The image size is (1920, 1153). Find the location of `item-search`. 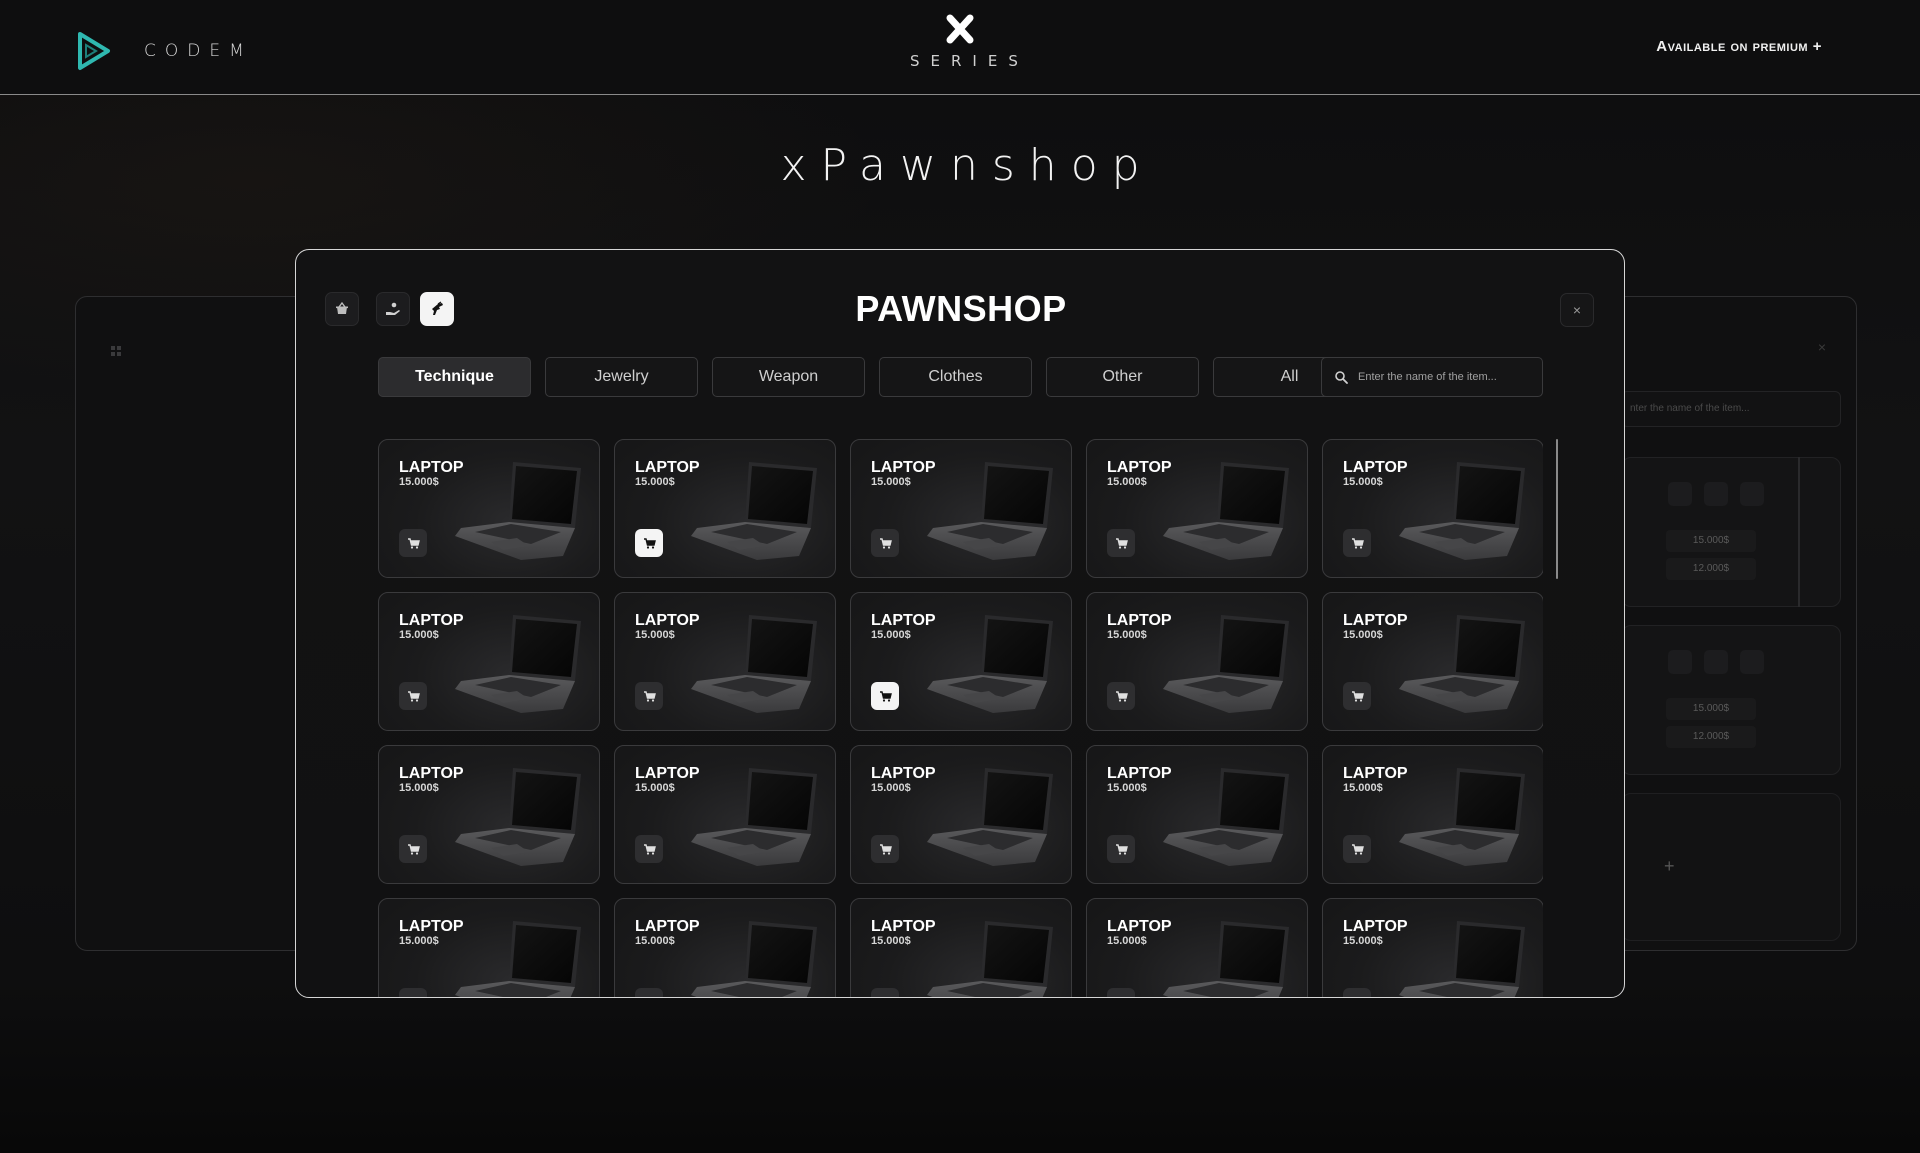

item-search is located at coordinates (1432, 377).